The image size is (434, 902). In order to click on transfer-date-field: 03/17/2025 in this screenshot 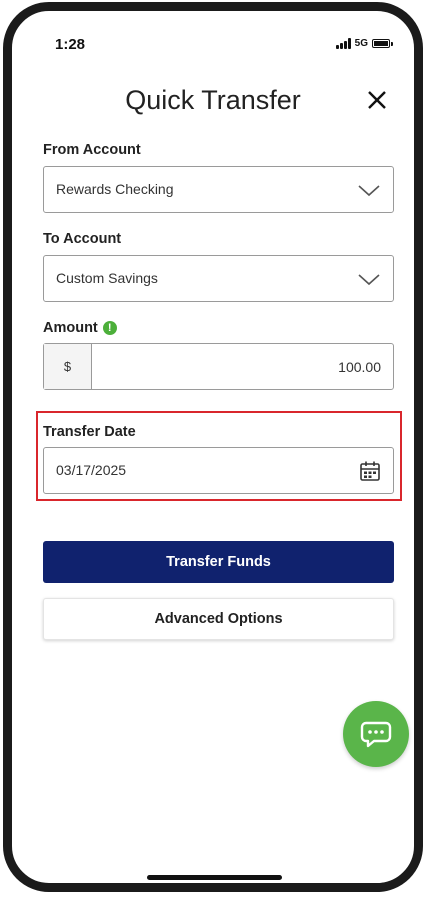, I will do `click(218, 470)`.